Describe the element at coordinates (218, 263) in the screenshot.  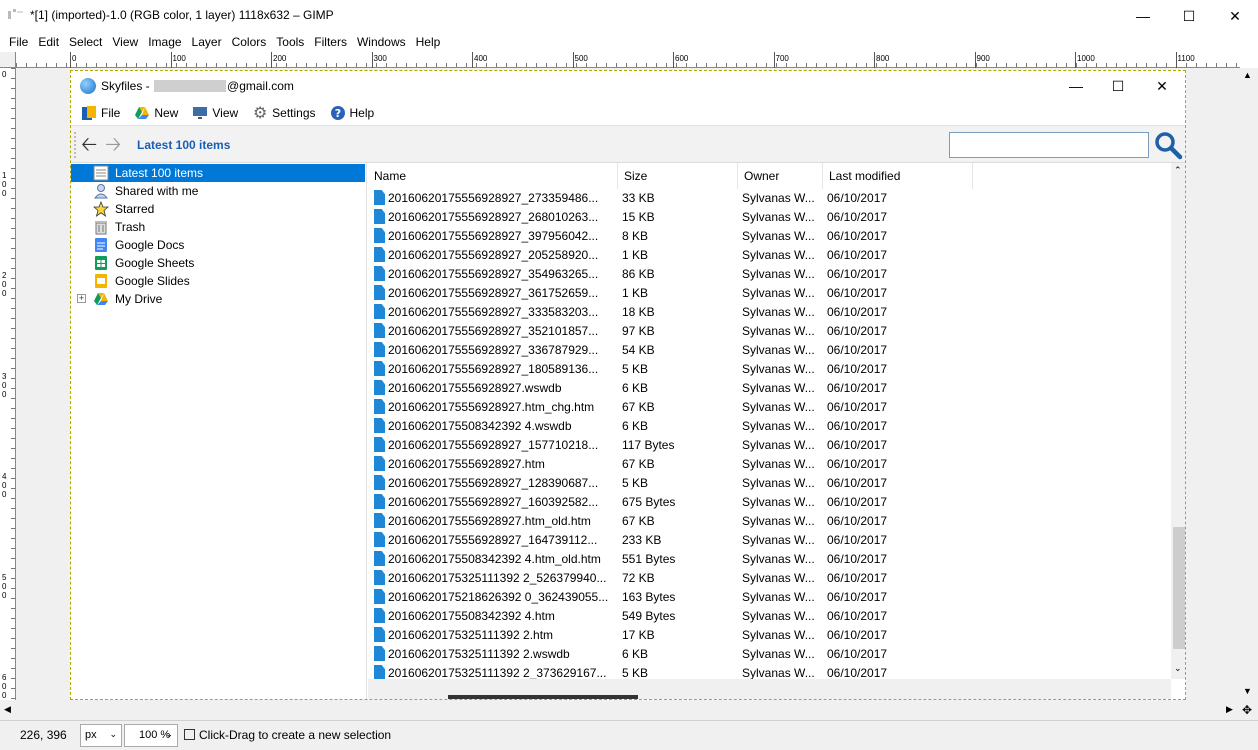
I see `tree-item-google-sheets: Google Sheets` at that location.